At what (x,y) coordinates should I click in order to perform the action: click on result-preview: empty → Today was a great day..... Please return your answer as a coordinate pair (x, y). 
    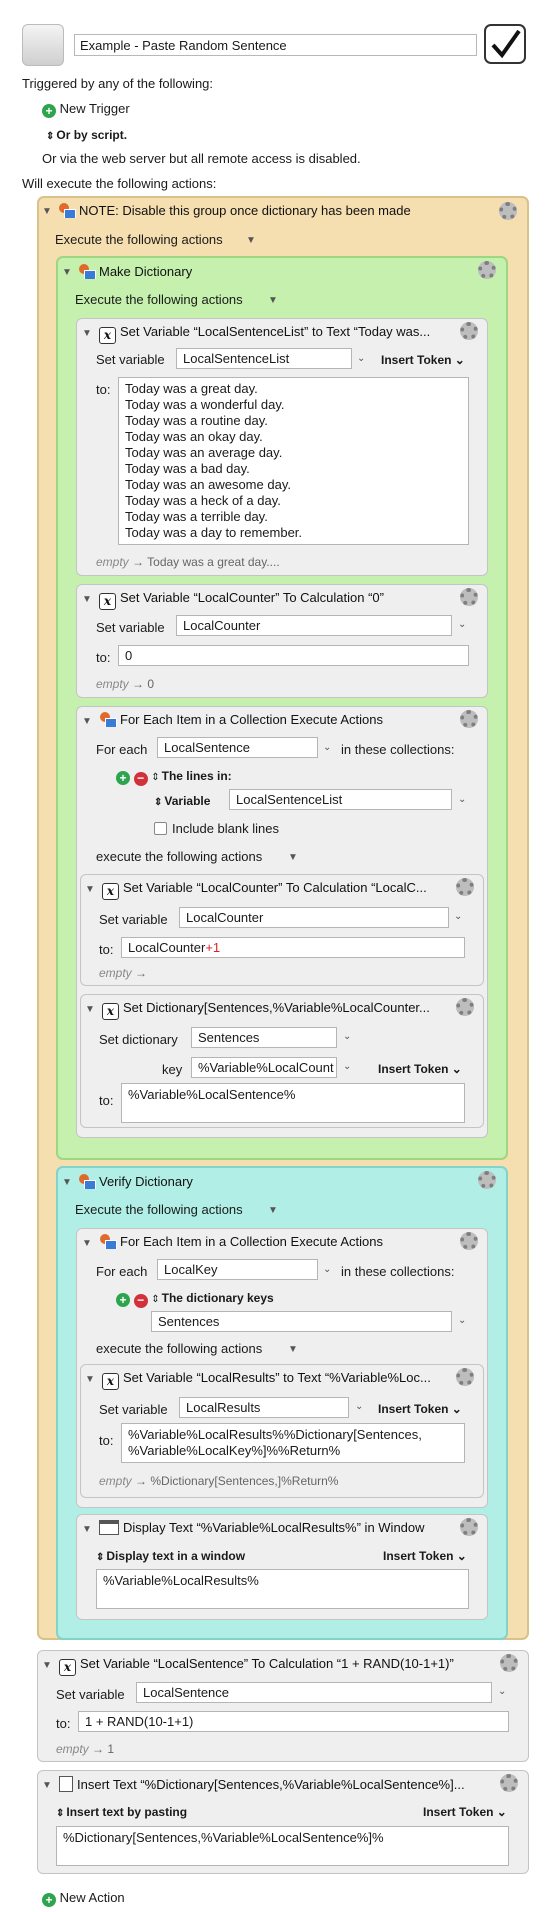
    Looking at the image, I should click on (188, 562).